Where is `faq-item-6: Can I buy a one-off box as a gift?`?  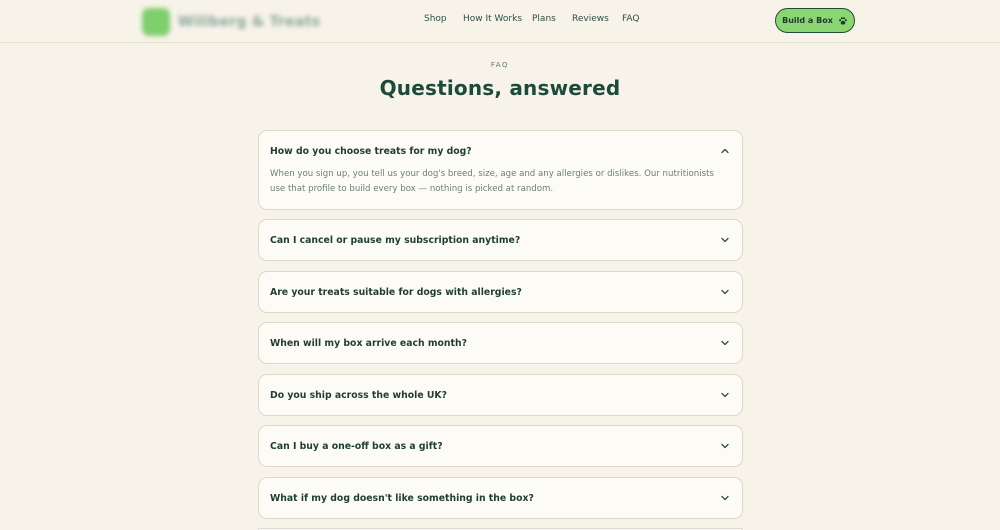 faq-item-6: Can I buy a one-off box as a gift? is located at coordinates (500, 446).